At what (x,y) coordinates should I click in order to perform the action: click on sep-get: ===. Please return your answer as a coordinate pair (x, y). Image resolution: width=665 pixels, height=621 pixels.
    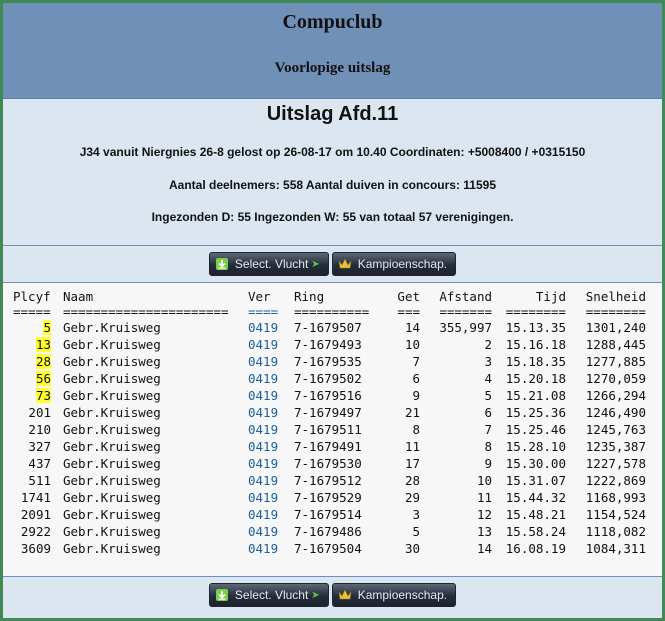
    Looking at the image, I should click on (408, 311).